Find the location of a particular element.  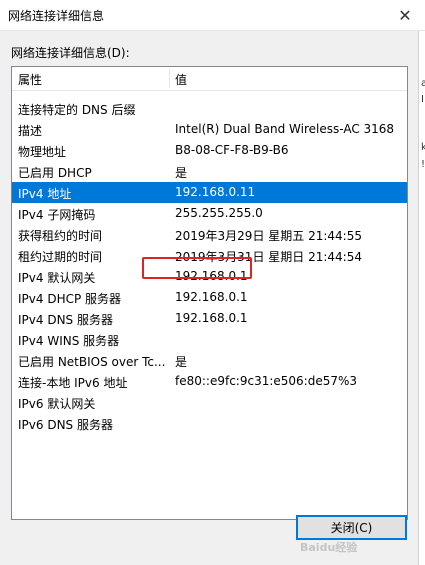

table-row: IPv6 默认网关 is located at coordinates (209, 402).